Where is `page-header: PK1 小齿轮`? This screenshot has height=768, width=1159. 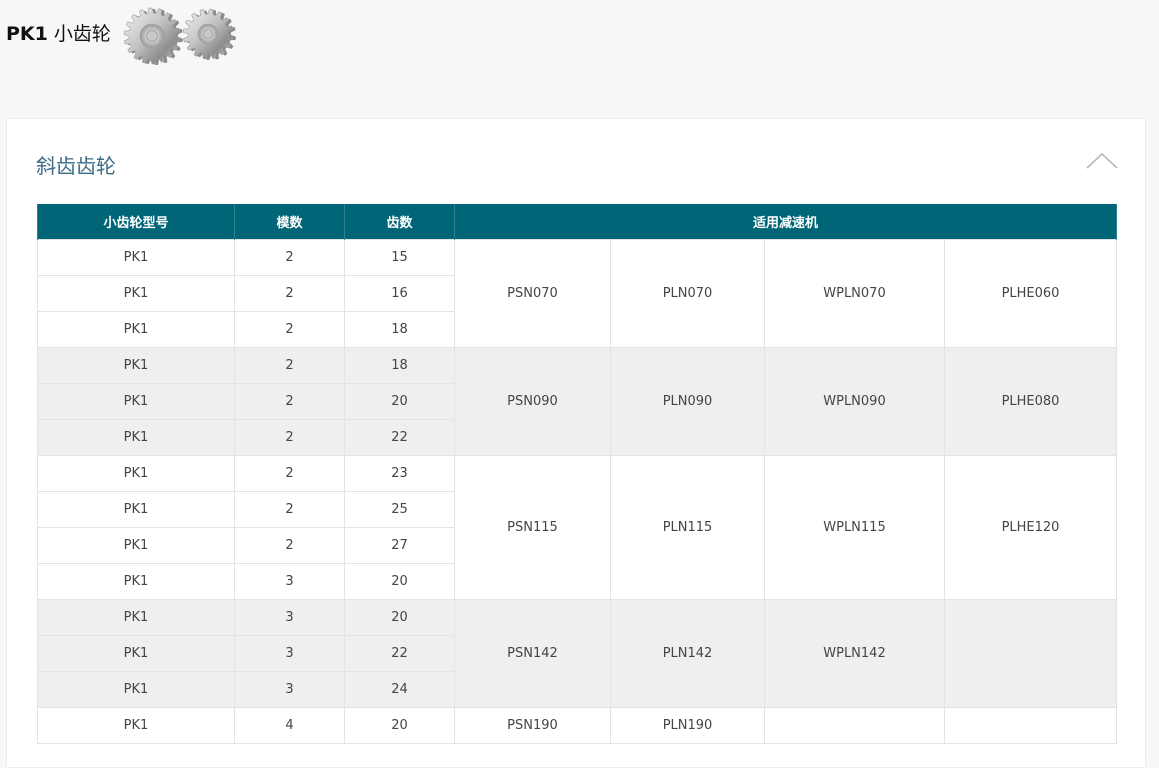 page-header: PK1 小齿轮 is located at coordinates (579, 35).